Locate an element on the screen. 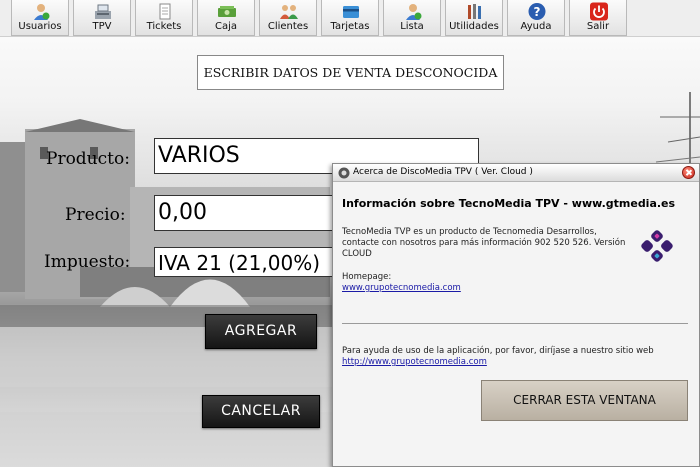 This screenshot has width=700, height=467. toolbar-button-usuarios: Usuarios is located at coordinates (40, 18).